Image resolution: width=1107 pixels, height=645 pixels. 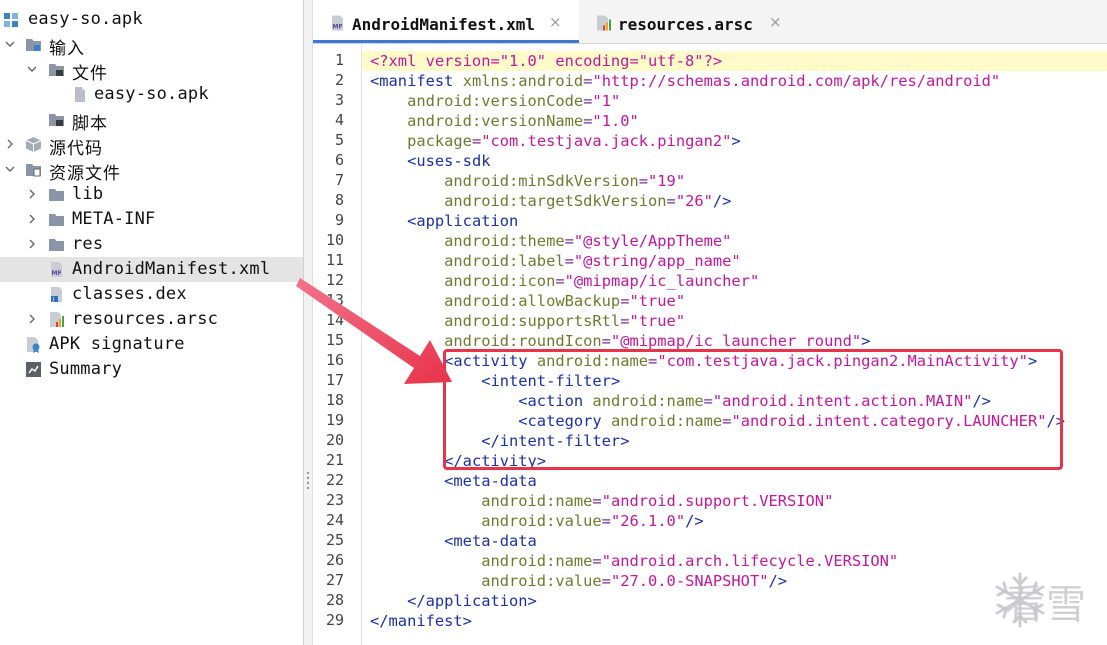 I want to click on tree-item-label: lib, so click(x=88, y=194).